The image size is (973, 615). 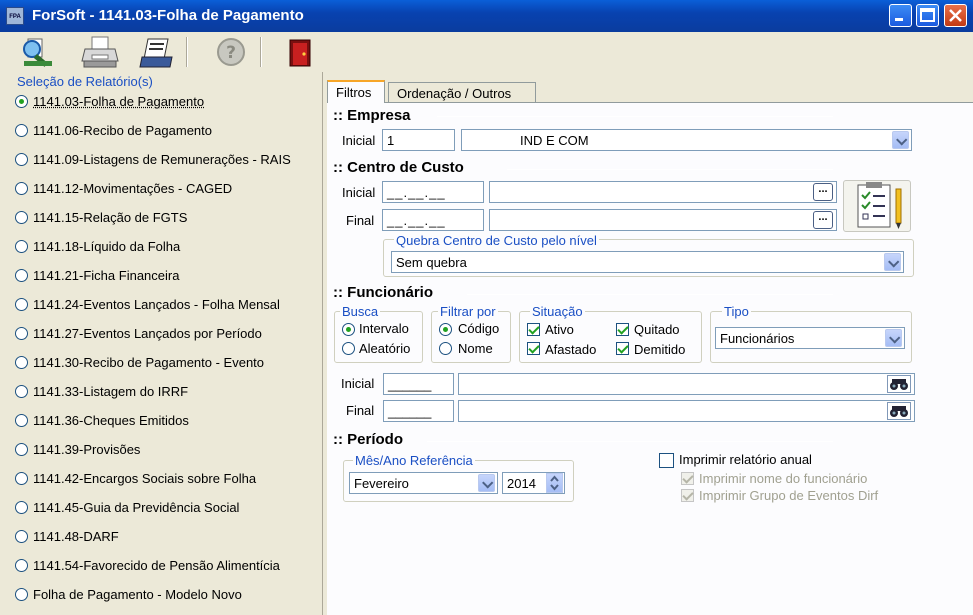 What do you see at coordinates (111, 420) in the screenshot?
I see `report-item-label: 1141.36-Cheques Emitidos` at bounding box center [111, 420].